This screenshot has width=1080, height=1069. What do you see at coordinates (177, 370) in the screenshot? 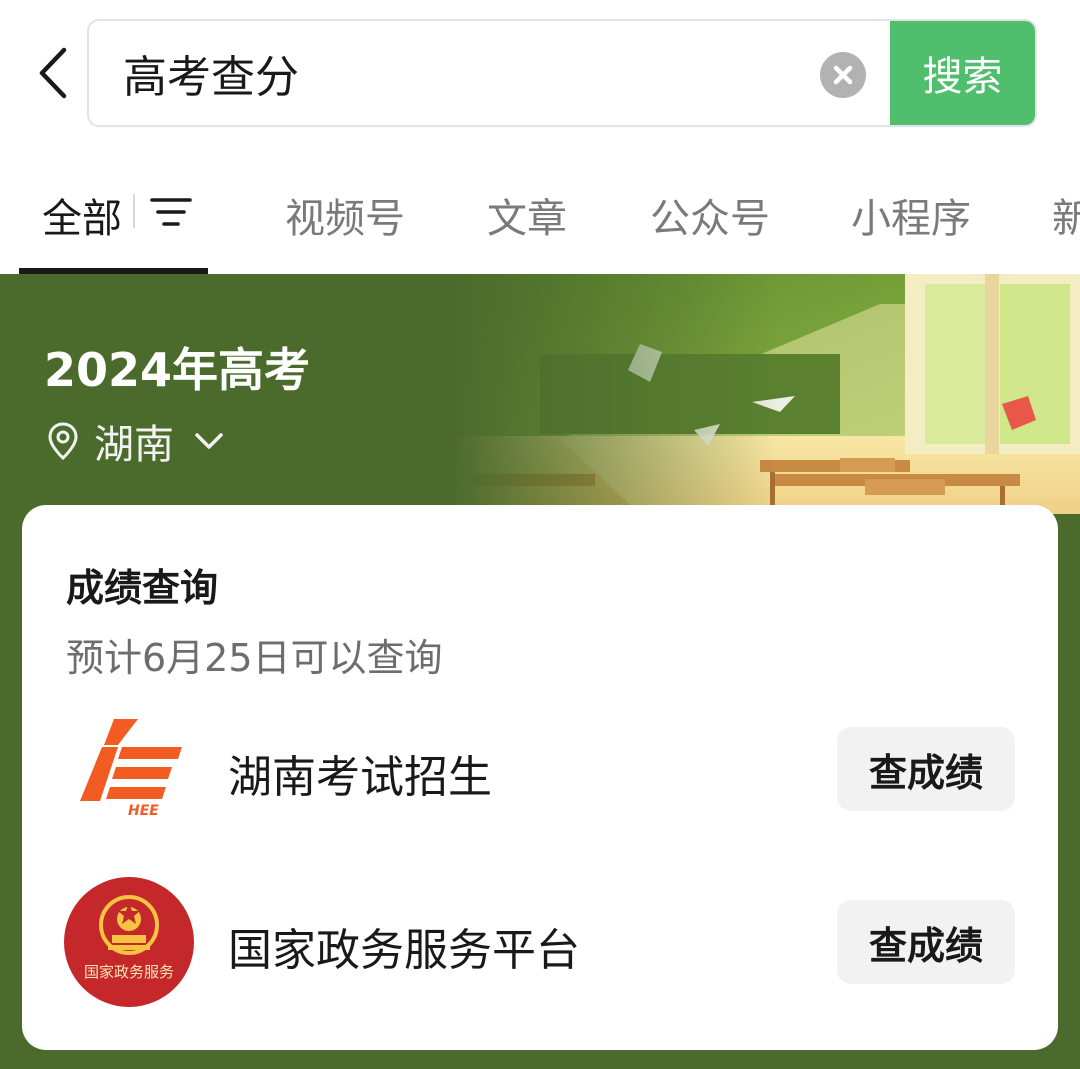
I see `banner-title: 2024年高考` at bounding box center [177, 370].